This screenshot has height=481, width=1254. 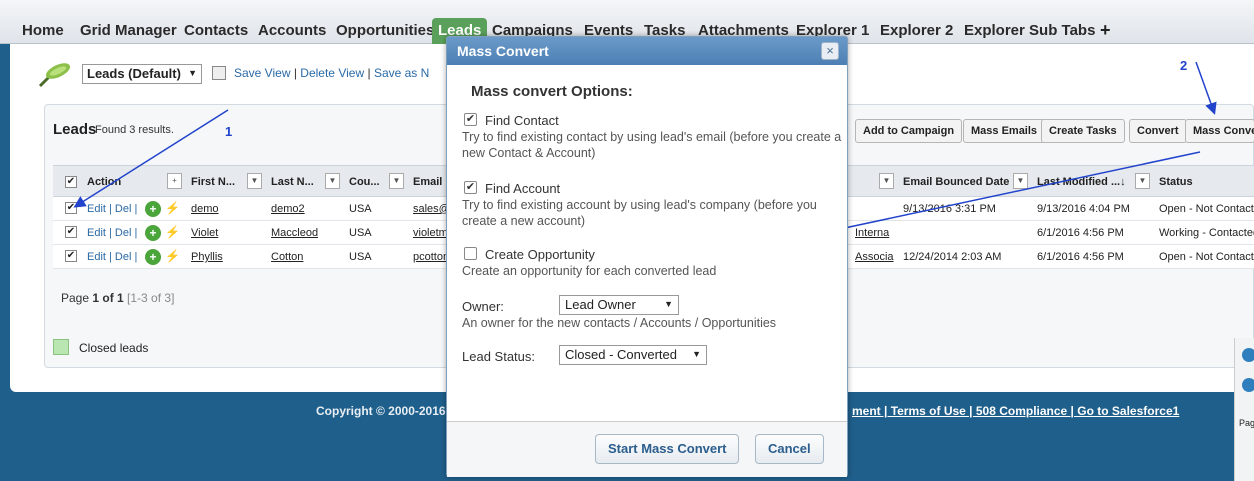 I want to click on lead-status-label: Lead Status:, so click(x=498, y=356).